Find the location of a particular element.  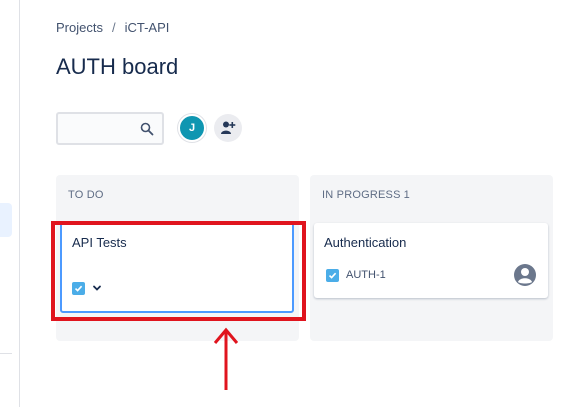

left-sidebar is located at coordinates (10, 203).